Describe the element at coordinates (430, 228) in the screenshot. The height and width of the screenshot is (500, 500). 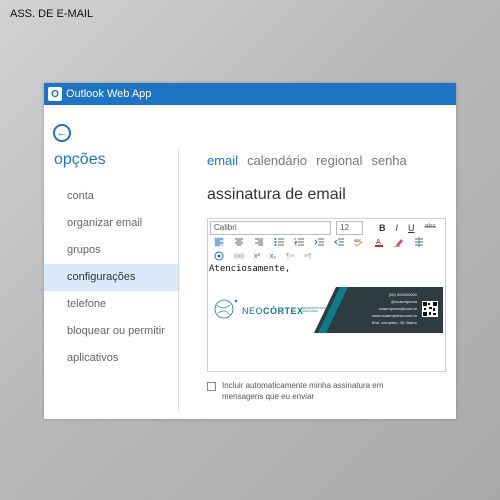
I see `strikethrough-button: abc` at that location.